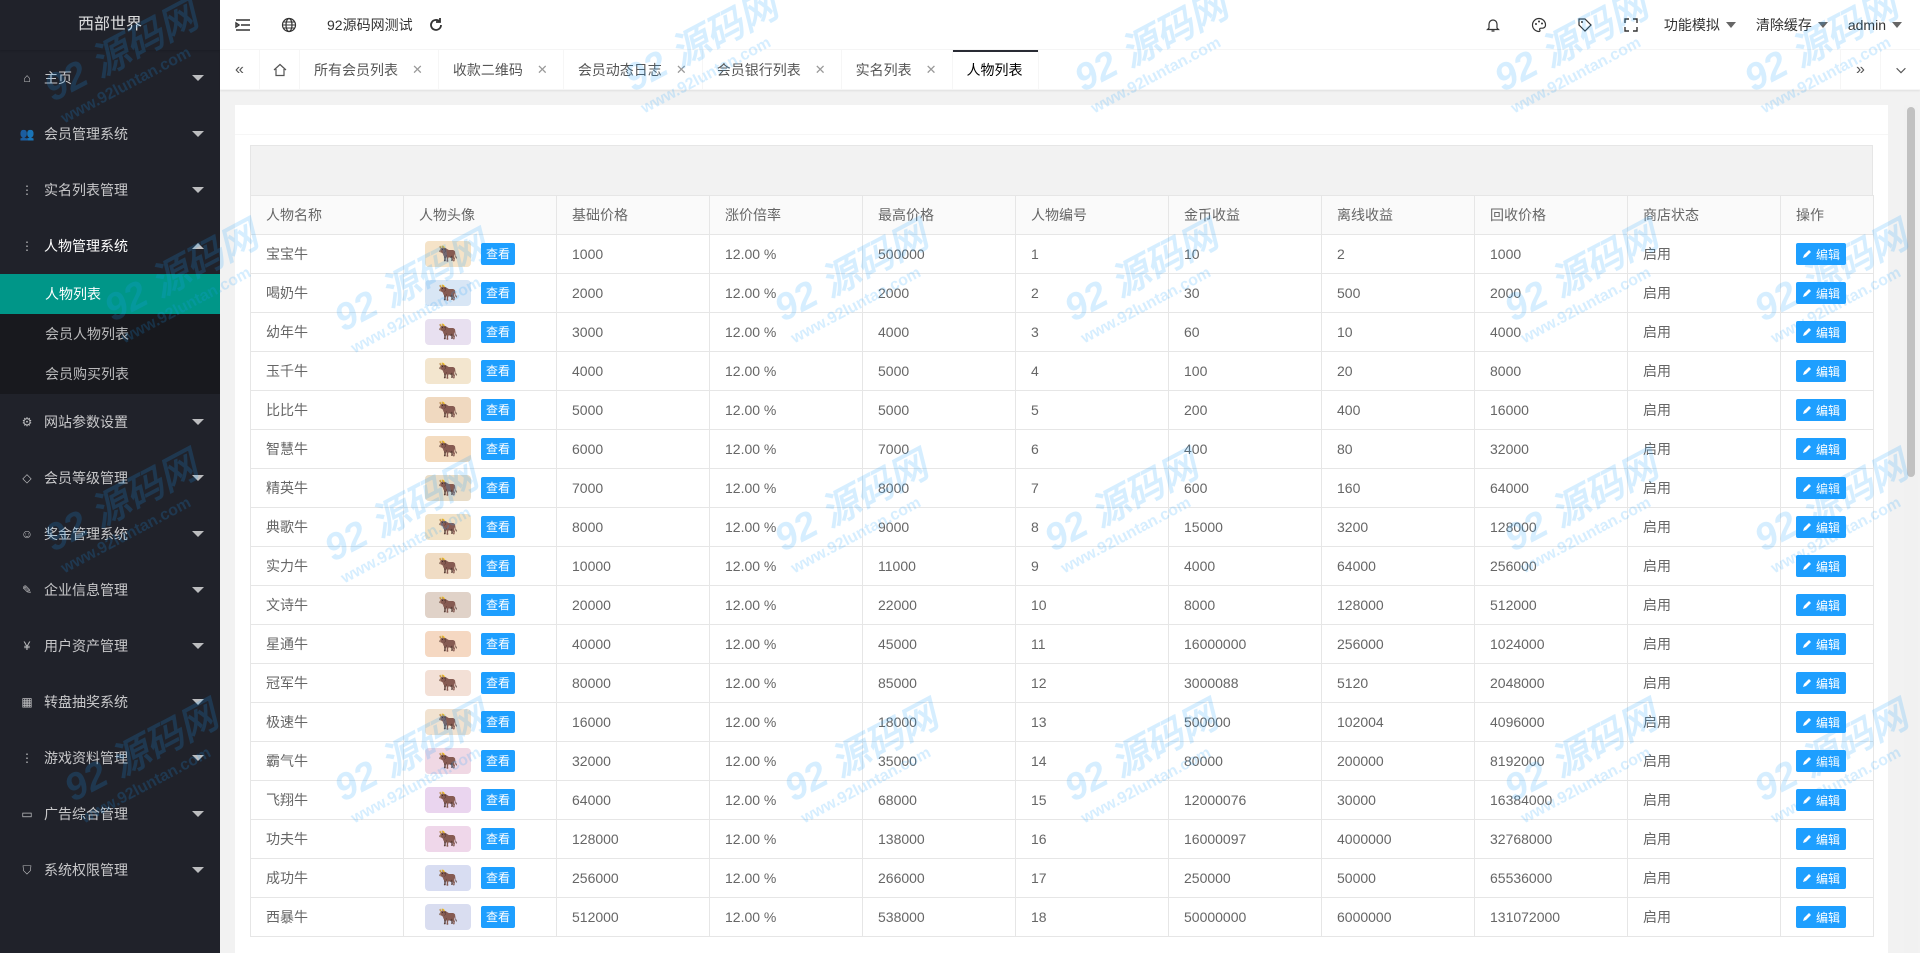 The image size is (1920, 953). Describe the element at coordinates (110, 246) in the screenshot. I see `sidebar-item-3: ⋮ 人物管理系统` at that location.